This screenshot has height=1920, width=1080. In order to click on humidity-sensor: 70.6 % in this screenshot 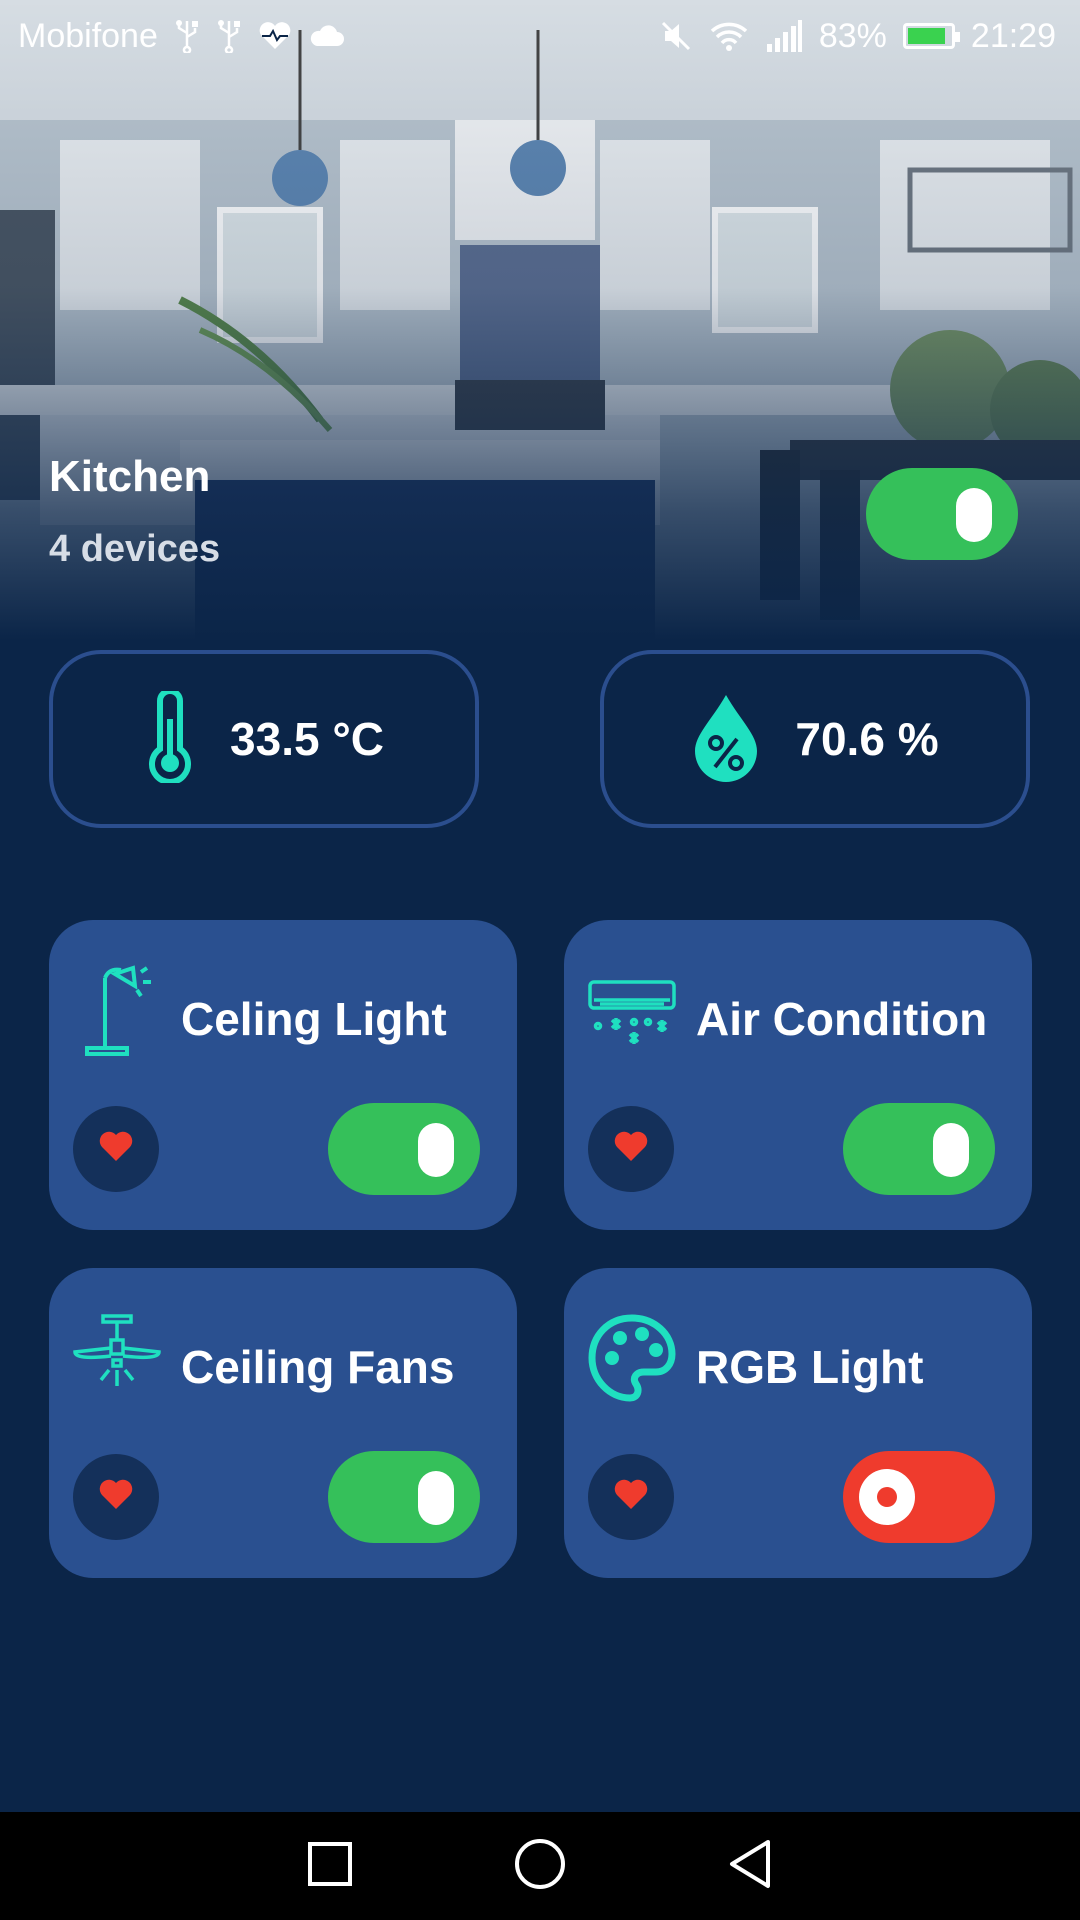, I will do `click(815, 739)`.